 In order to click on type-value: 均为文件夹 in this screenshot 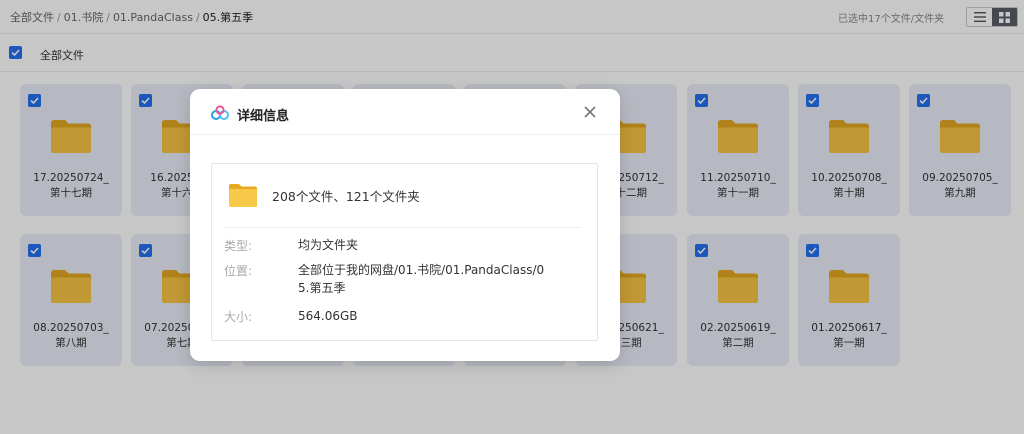, I will do `click(328, 245)`.